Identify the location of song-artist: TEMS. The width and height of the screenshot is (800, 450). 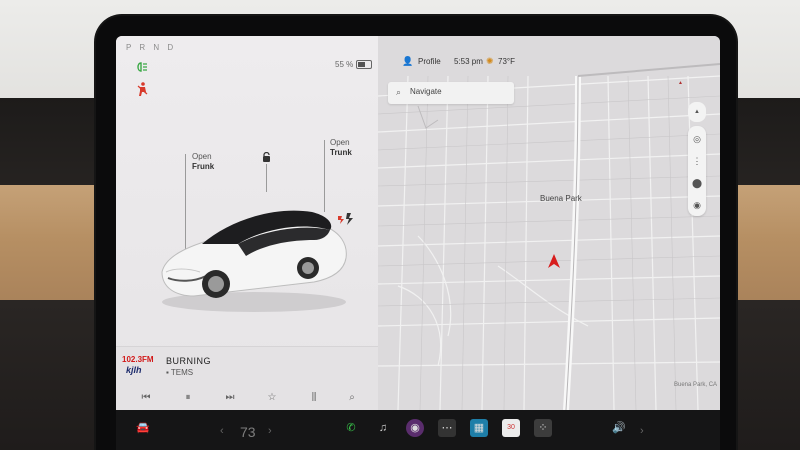
(182, 372).